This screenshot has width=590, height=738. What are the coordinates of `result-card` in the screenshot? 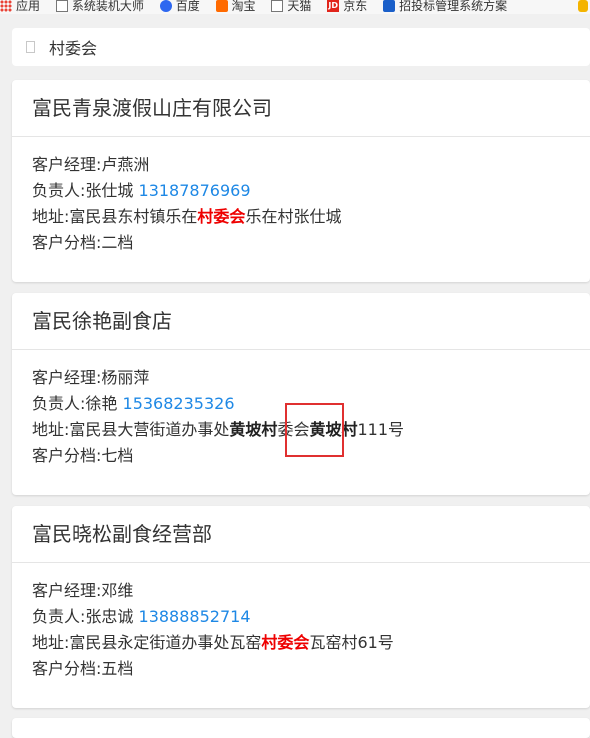 It's located at (301, 728).